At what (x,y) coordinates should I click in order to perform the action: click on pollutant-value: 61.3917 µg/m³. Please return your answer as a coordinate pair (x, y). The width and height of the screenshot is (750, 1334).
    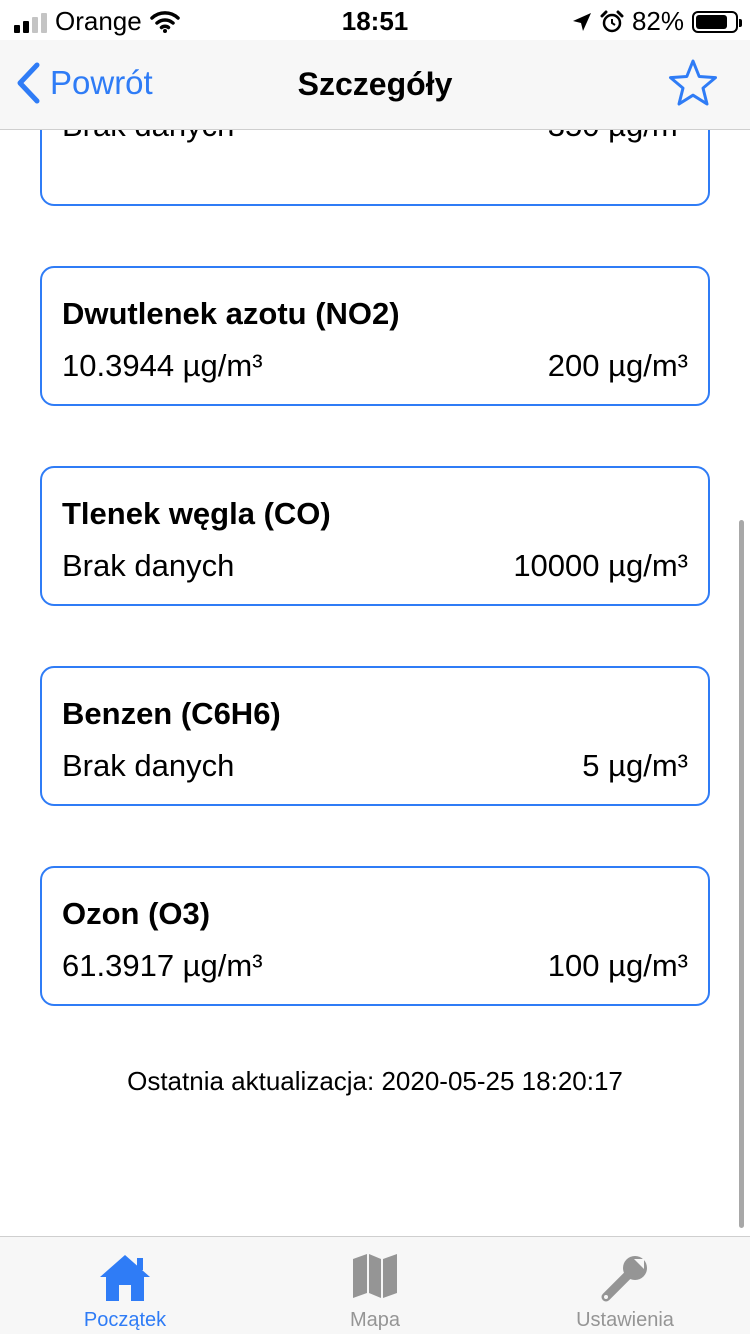
    Looking at the image, I should click on (162, 965).